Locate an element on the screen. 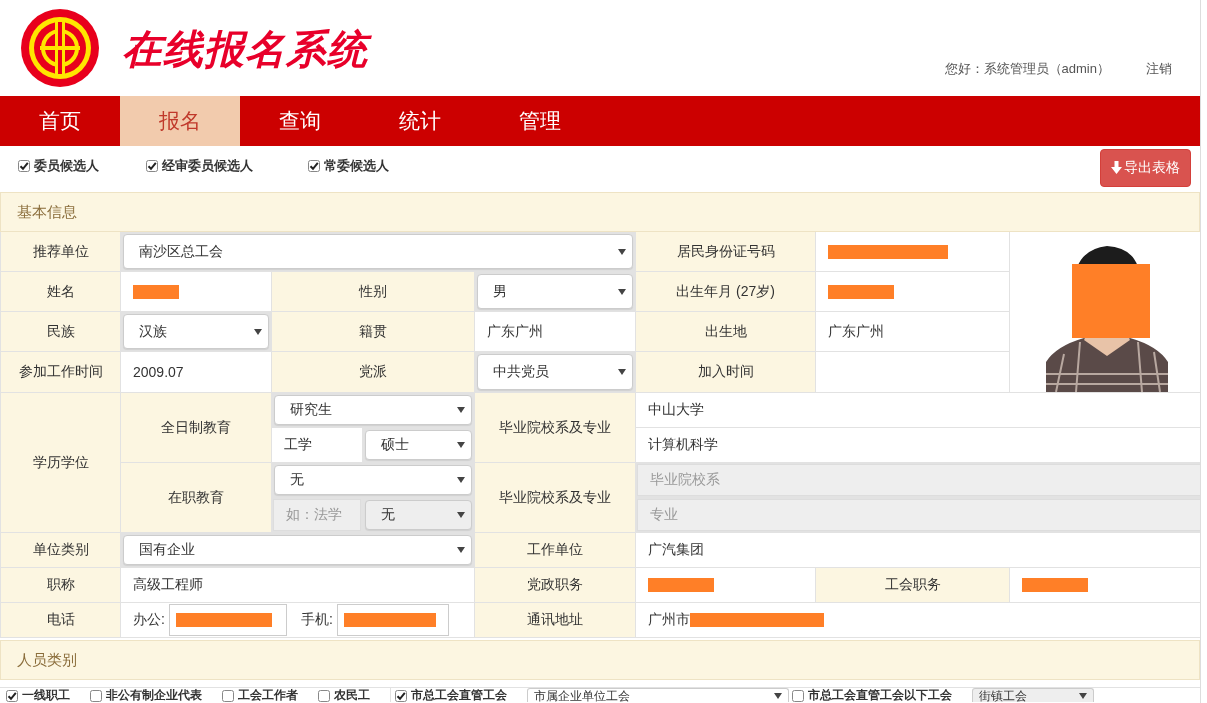 This screenshot has width=1207, height=703. checkbox-label: 委员候选人 is located at coordinates (66, 166).